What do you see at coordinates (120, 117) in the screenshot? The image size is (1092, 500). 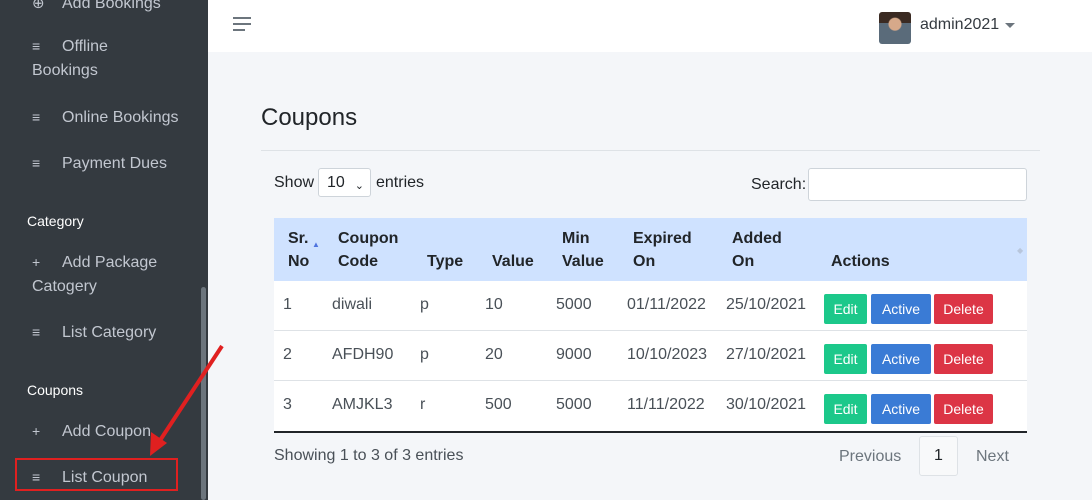 I see `sidebar-item-label: Online Bookings` at bounding box center [120, 117].